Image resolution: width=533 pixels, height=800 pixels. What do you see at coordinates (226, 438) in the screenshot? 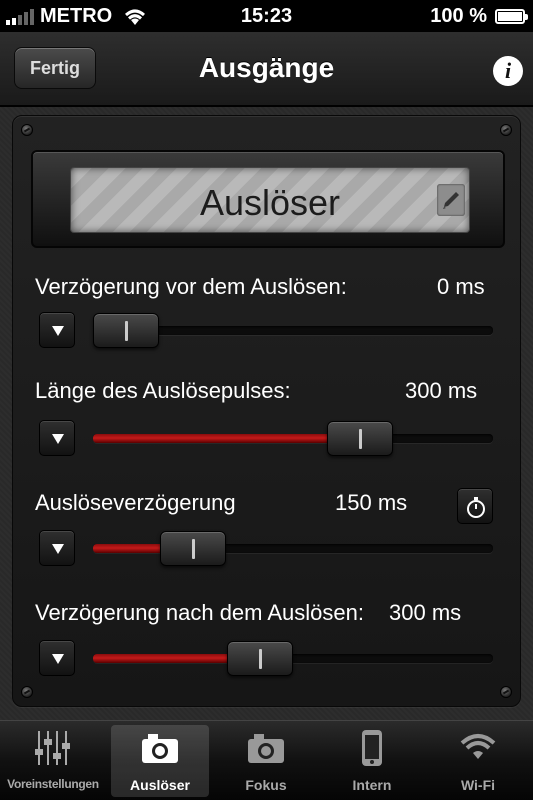
I see `slider-fill` at bounding box center [226, 438].